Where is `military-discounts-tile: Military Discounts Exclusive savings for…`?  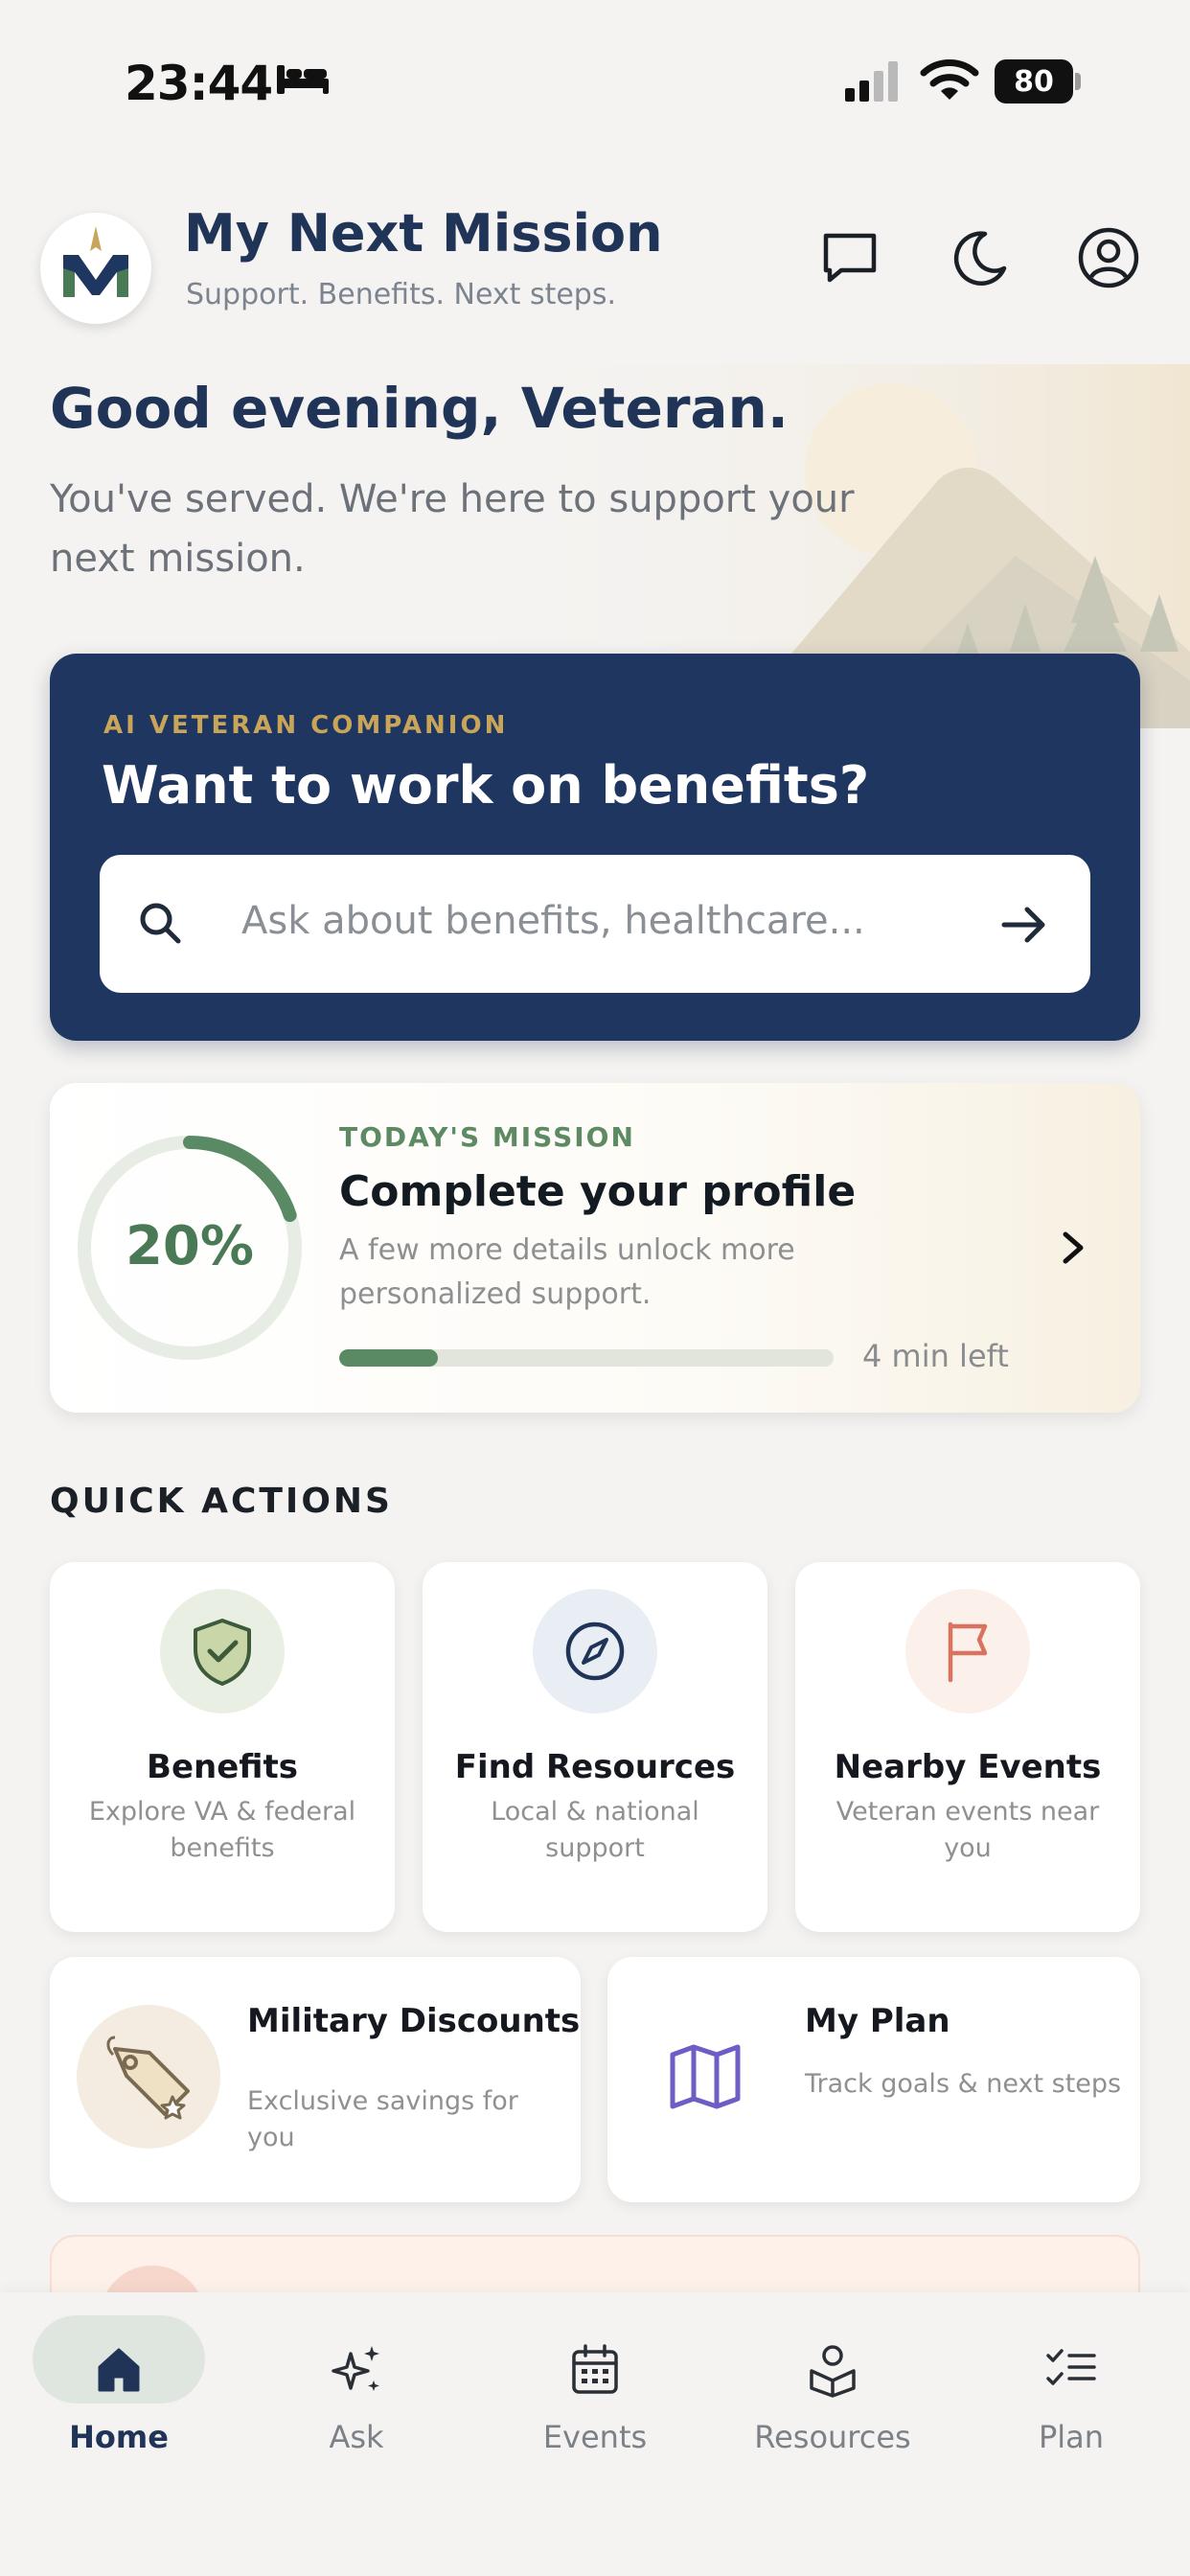 military-discounts-tile: Military Discounts Exclusive savings for… is located at coordinates (316, 2079).